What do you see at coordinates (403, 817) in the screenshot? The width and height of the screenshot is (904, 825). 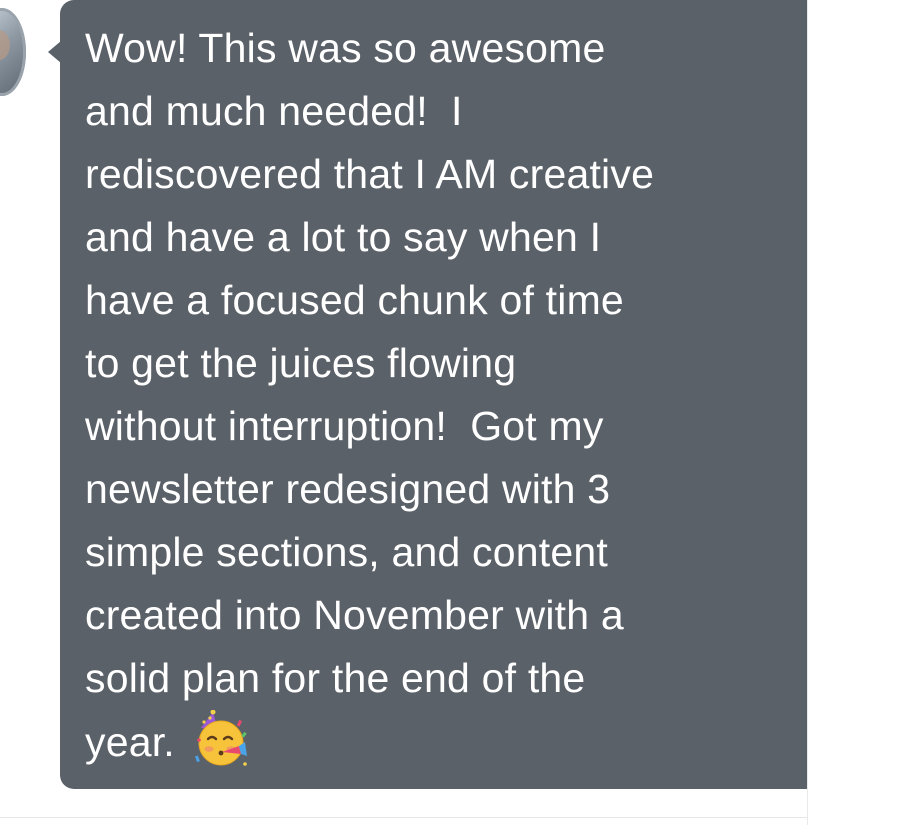 I see `bottom-divider` at bounding box center [403, 817].